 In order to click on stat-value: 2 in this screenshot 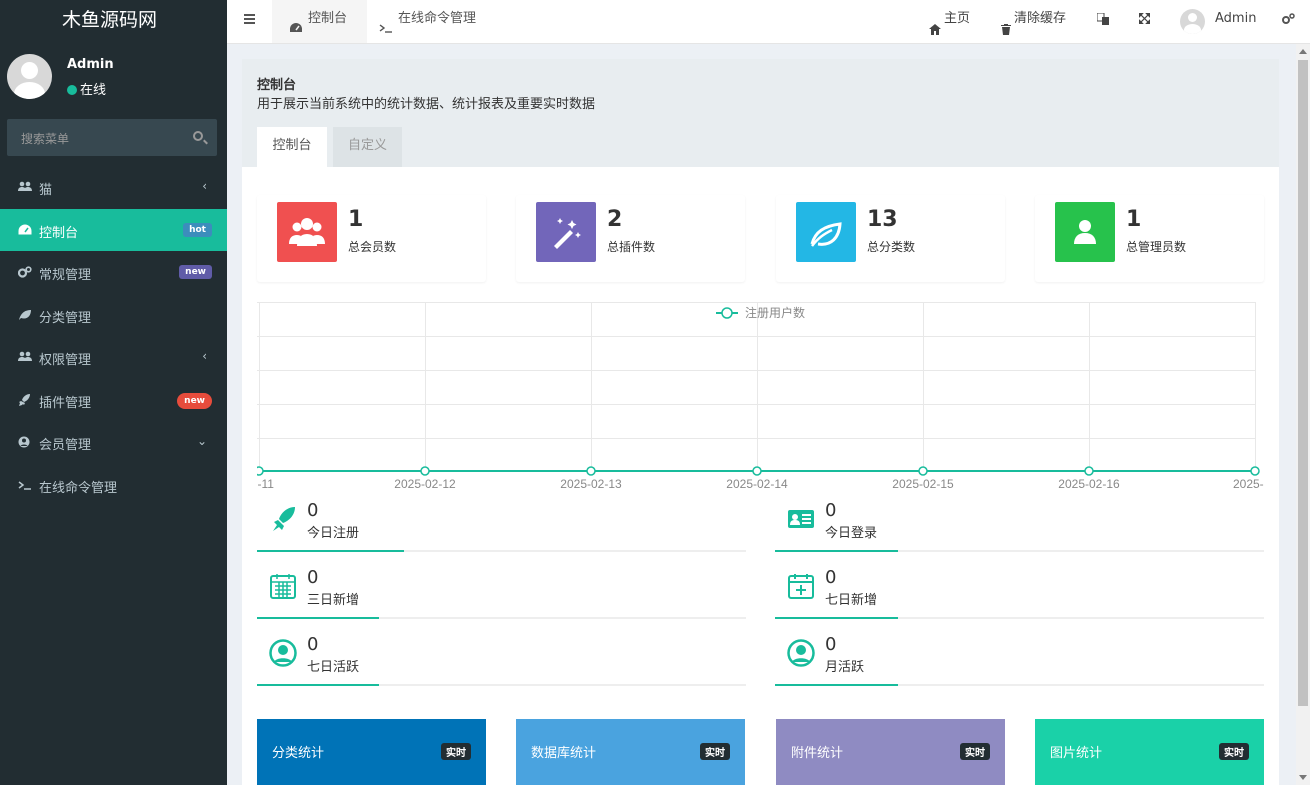, I will do `click(615, 219)`.